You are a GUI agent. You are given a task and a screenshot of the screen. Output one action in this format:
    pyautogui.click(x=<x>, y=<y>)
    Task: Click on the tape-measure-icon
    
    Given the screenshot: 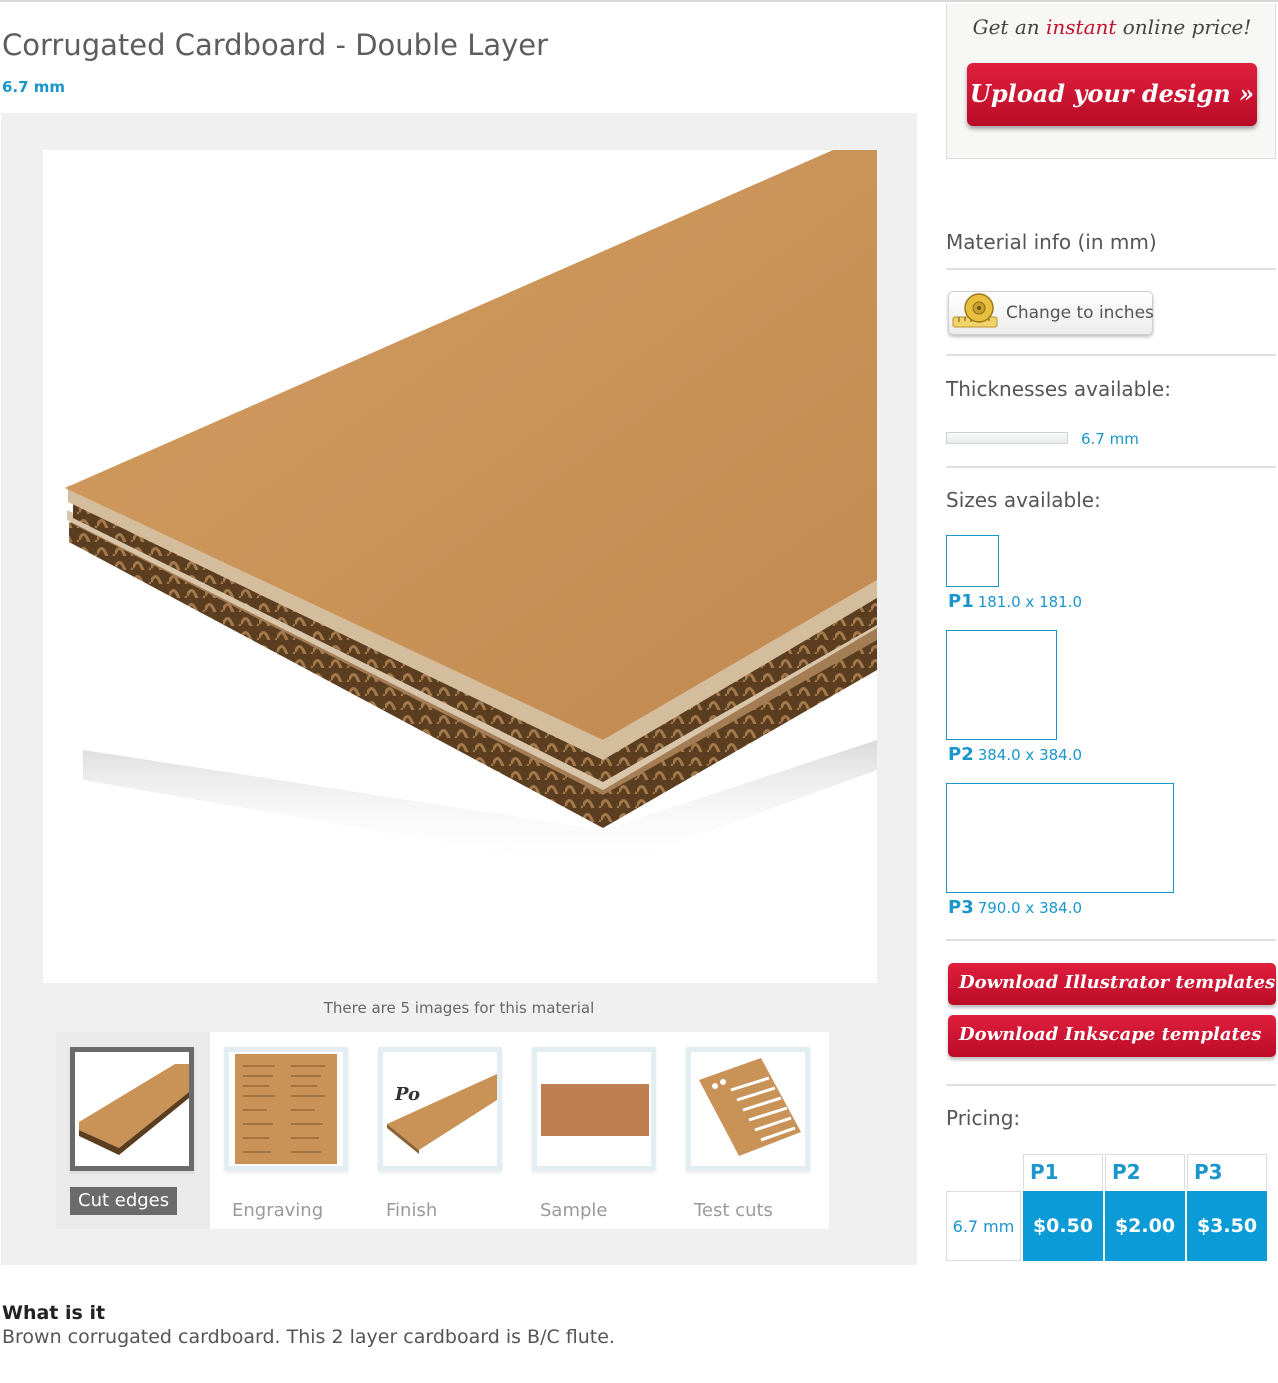 What is the action you would take?
    pyautogui.click(x=975, y=310)
    